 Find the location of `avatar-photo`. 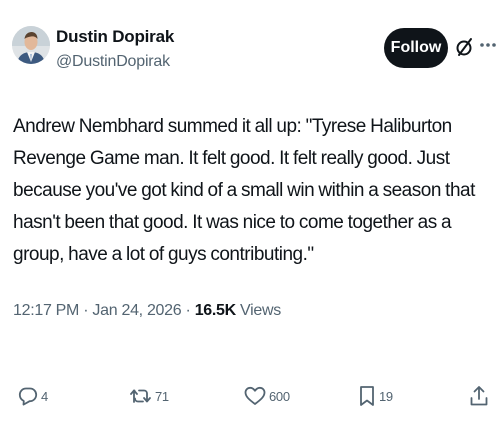

avatar-photo is located at coordinates (31, 45).